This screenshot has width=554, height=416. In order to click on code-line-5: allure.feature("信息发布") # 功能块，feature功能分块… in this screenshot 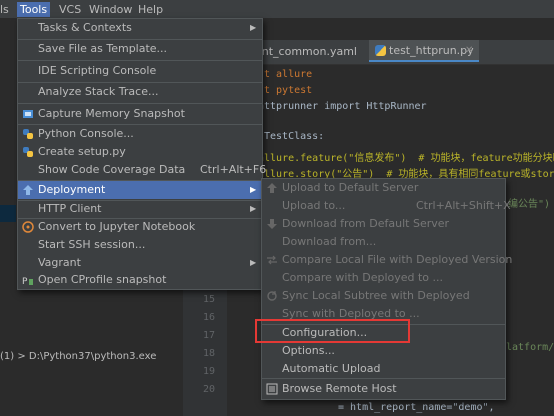, I will do `click(406, 158)`.